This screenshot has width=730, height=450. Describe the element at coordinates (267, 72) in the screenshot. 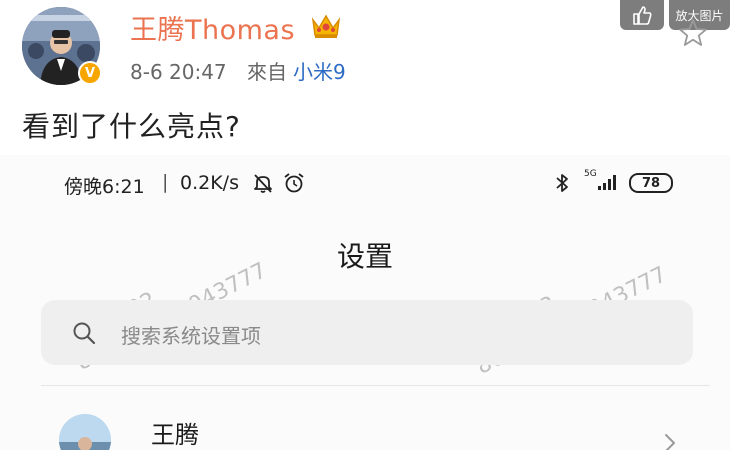

I see `source-prefix: 來自` at that location.